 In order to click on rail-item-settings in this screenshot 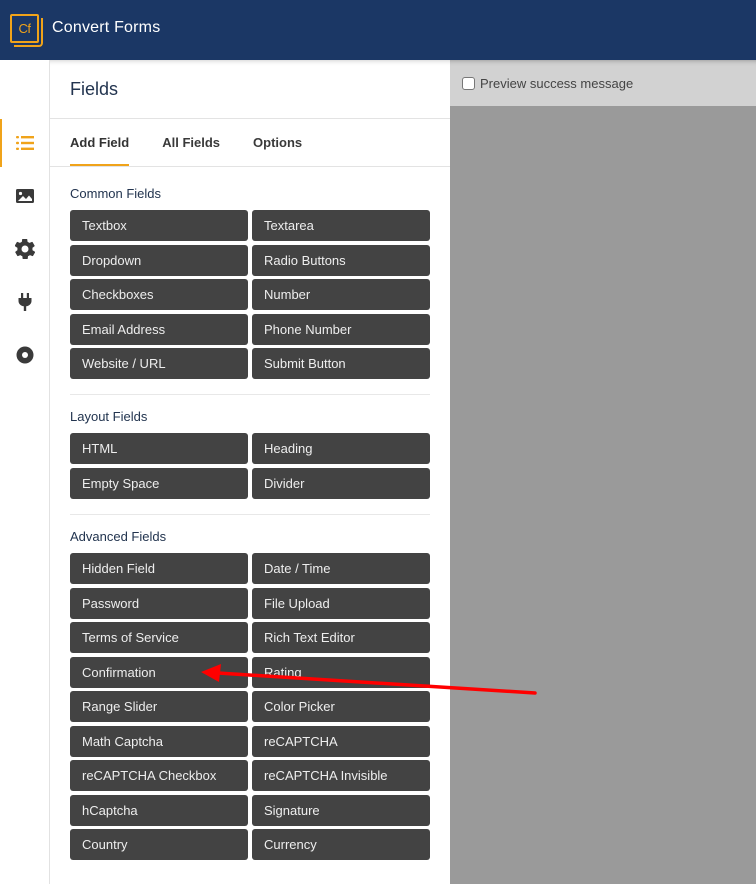, I will do `click(25, 249)`.